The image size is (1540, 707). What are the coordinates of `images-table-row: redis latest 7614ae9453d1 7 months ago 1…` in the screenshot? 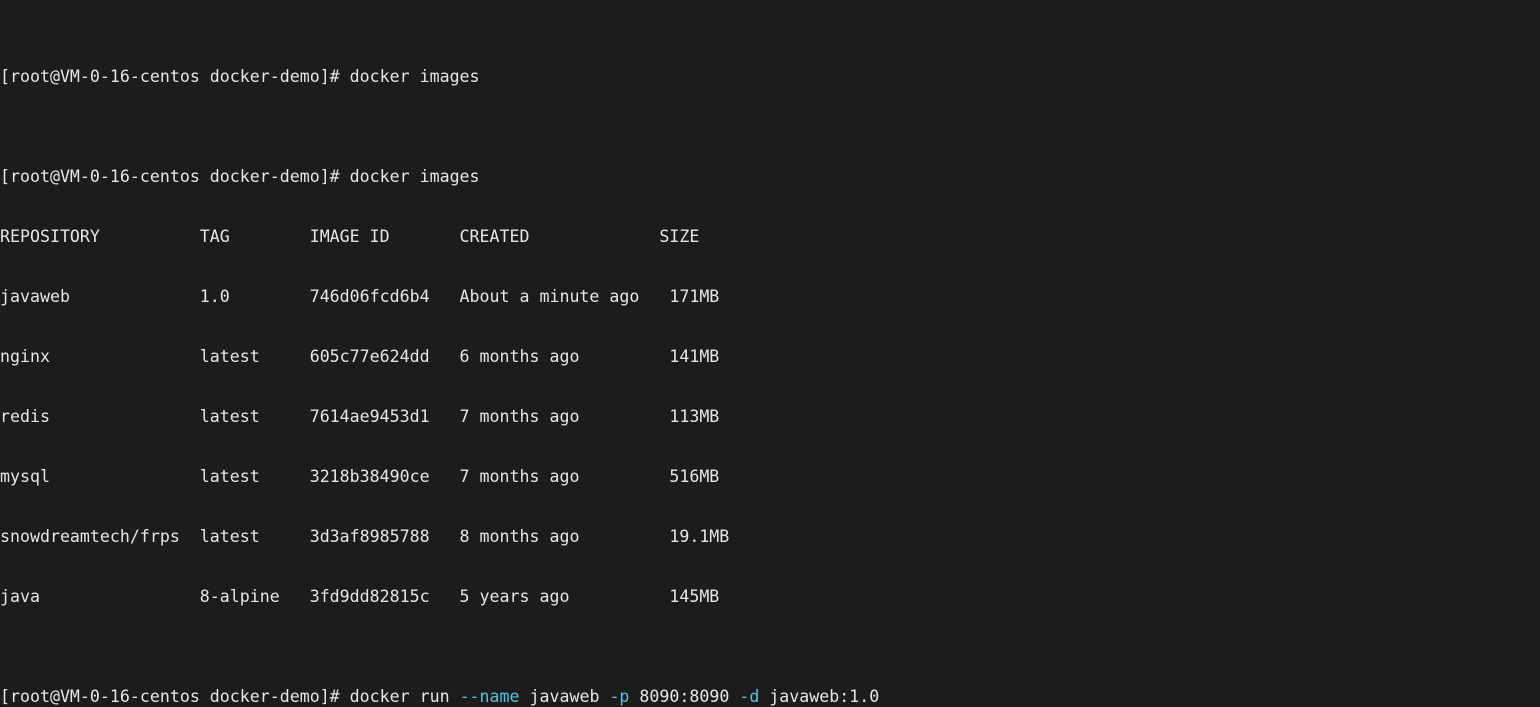 It's located at (360, 416).